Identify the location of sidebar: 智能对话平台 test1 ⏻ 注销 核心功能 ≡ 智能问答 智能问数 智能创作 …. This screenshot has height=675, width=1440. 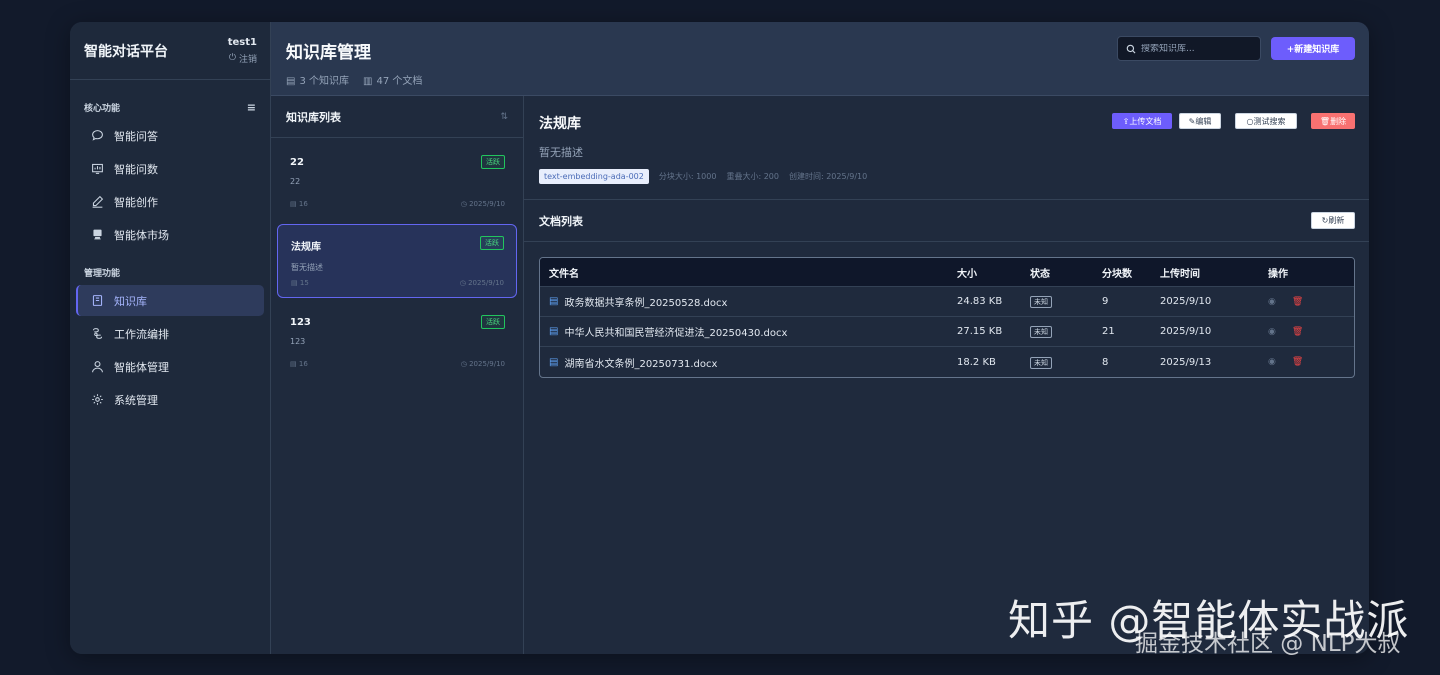
(170, 338).